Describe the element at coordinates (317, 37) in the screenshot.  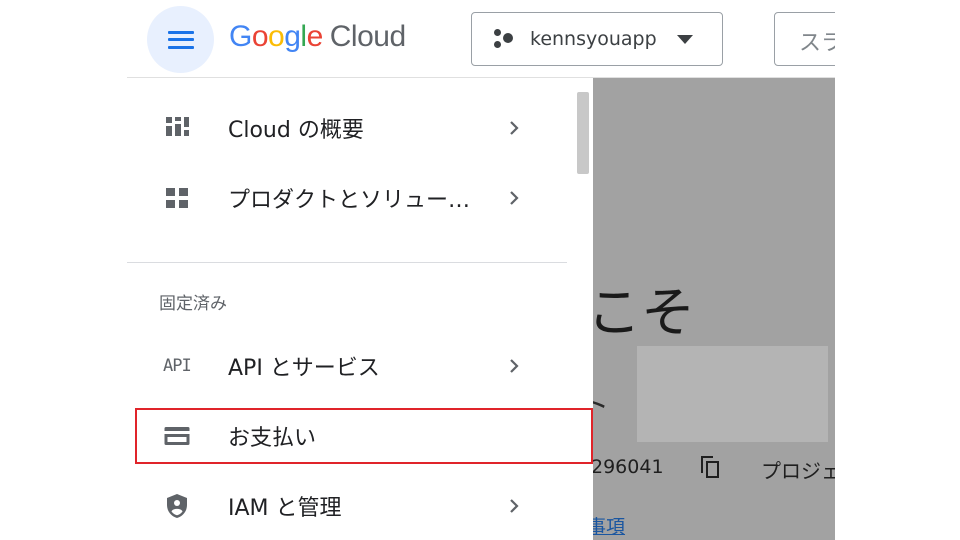
I see `google-cloud-logo: Google Cloud` at that location.